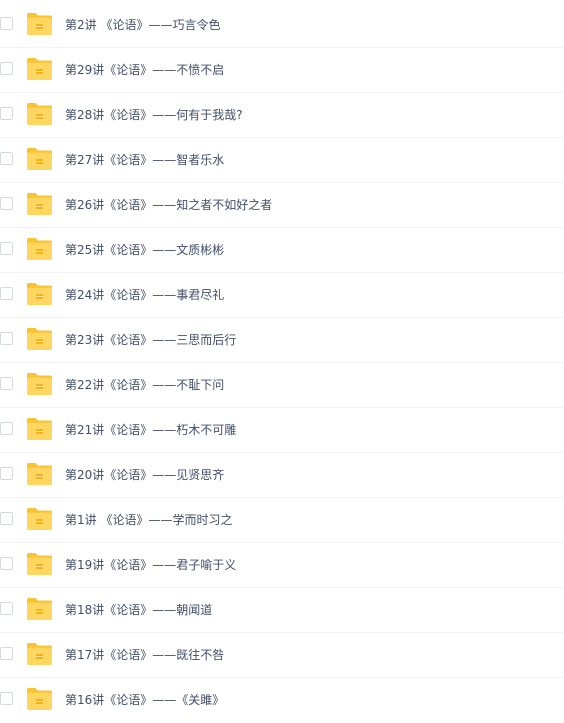 The width and height of the screenshot is (564, 723). Describe the element at coordinates (282, 25) in the screenshot. I see `file-row-1: 第2讲 《论语》——巧言令色` at that location.